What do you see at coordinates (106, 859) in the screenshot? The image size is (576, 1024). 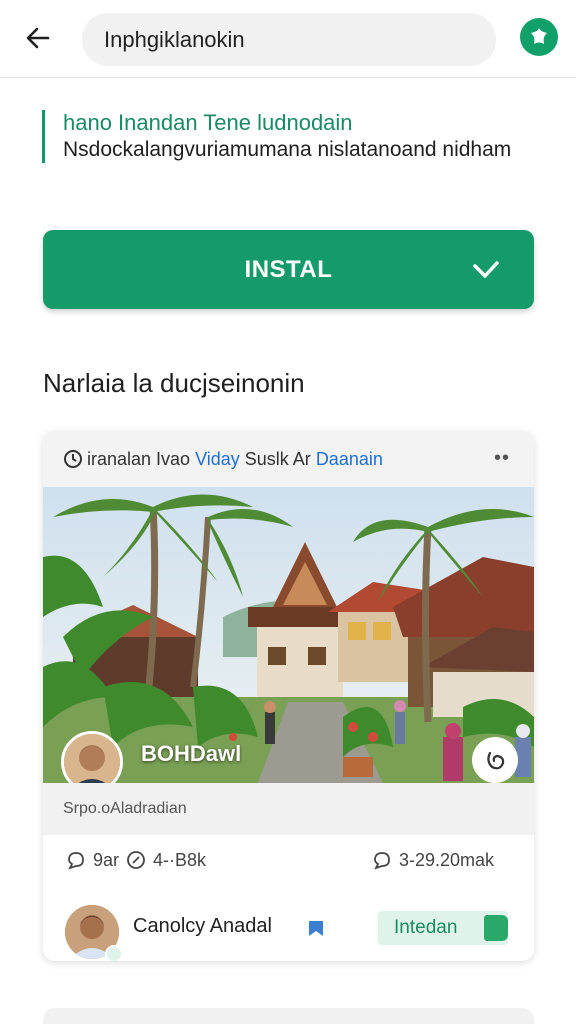 I see `comments-count: 9ar` at bounding box center [106, 859].